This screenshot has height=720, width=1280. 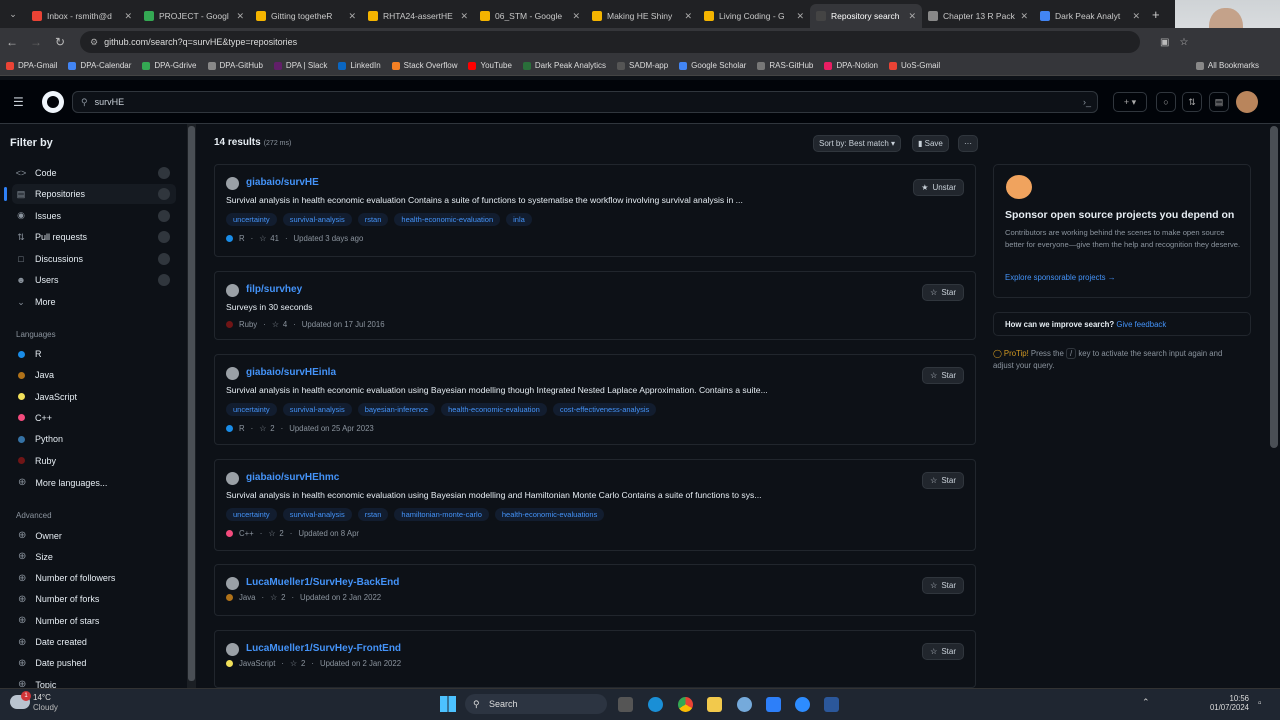 What do you see at coordinates (194, 16) in the screenshot?
I see `browser-tab: PROJECT - Googl ✕` at bounding box center [194, 16].